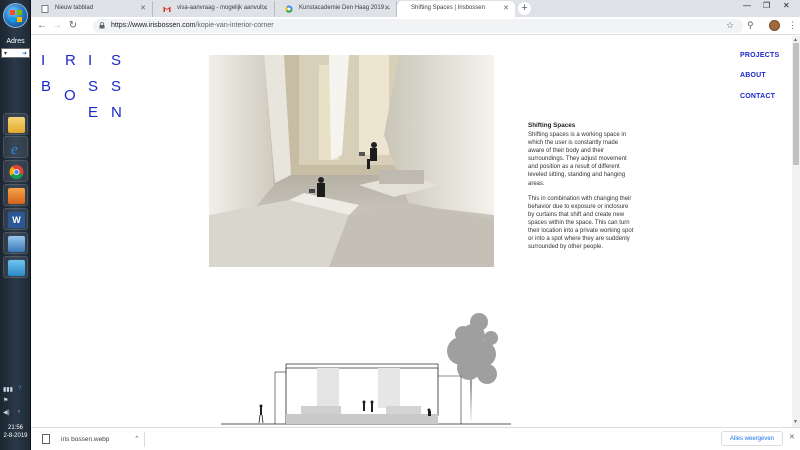  What do you see at coordinates (15, 436) in the screenshot?
I see `clock-date: 2-8-2019` at bounding box center [15, 436].